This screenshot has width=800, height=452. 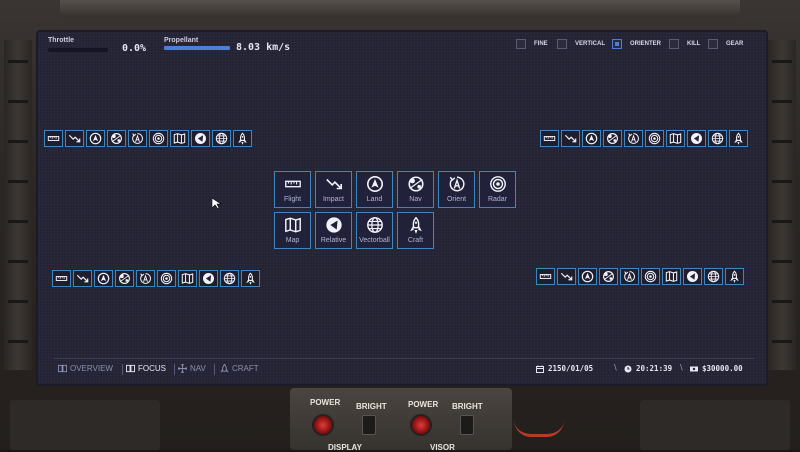 What do you see at coordinates (423, 404) in the screenshot?
I see `power-label: POWER` at bounding box center [423, 404].